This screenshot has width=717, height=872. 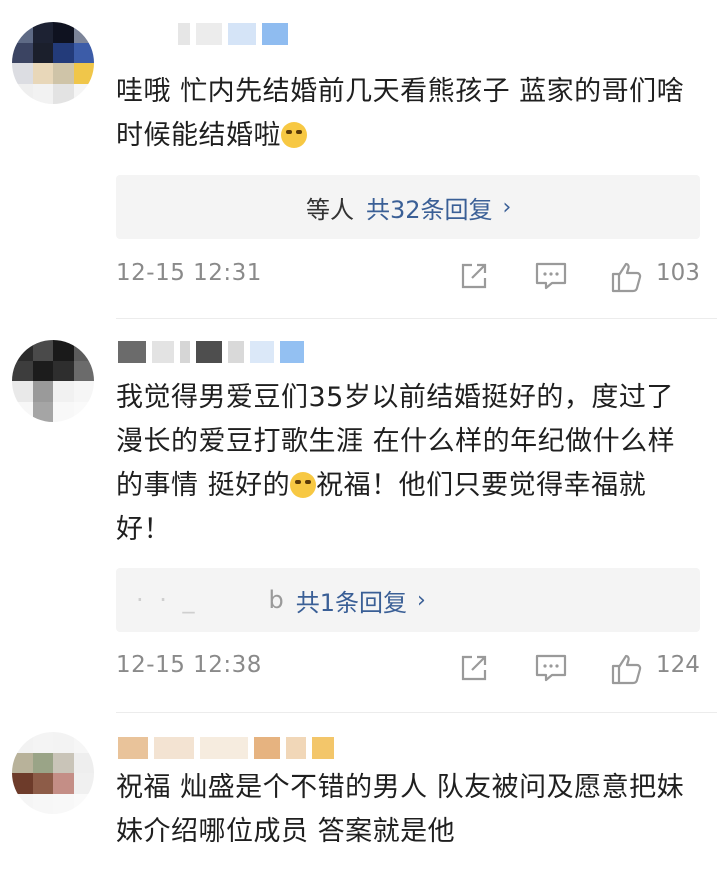 What do you see at coordinates (429, 207) in the screenshot?
I see `reply-count-link: 共32条回复` at bounding box center [429, 207].